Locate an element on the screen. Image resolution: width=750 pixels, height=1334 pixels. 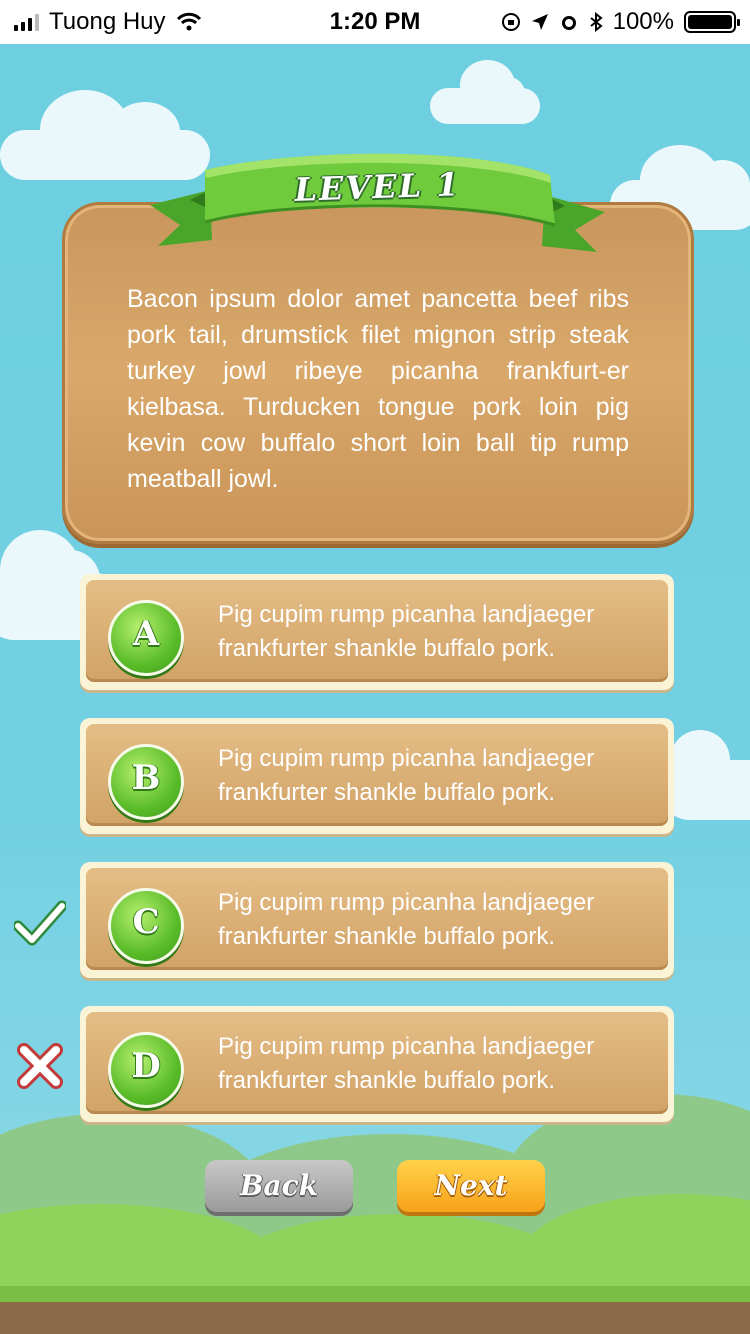
answer-letter: A is located at coordinates (146, 634).